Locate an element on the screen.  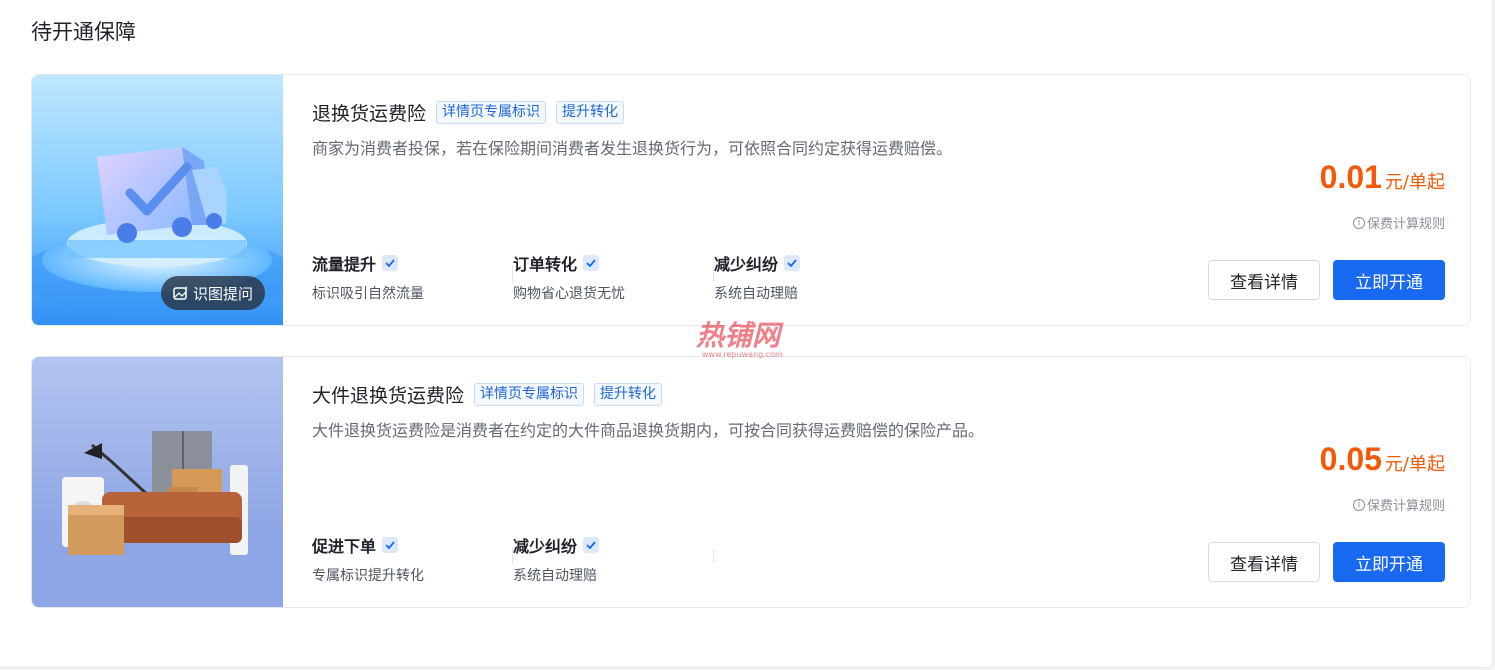
section-title: 待开通保障 is located at coordinates (83, 32).